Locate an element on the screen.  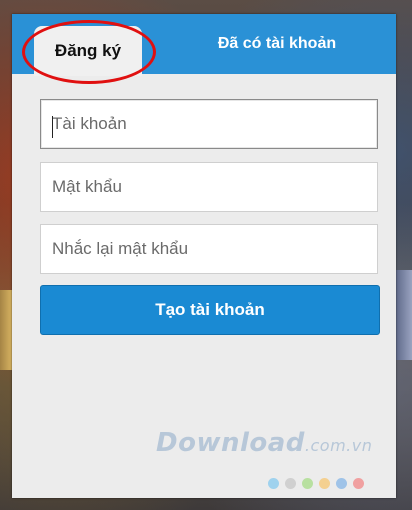
watermark-brand: Download is located at coordinates (230, 443).